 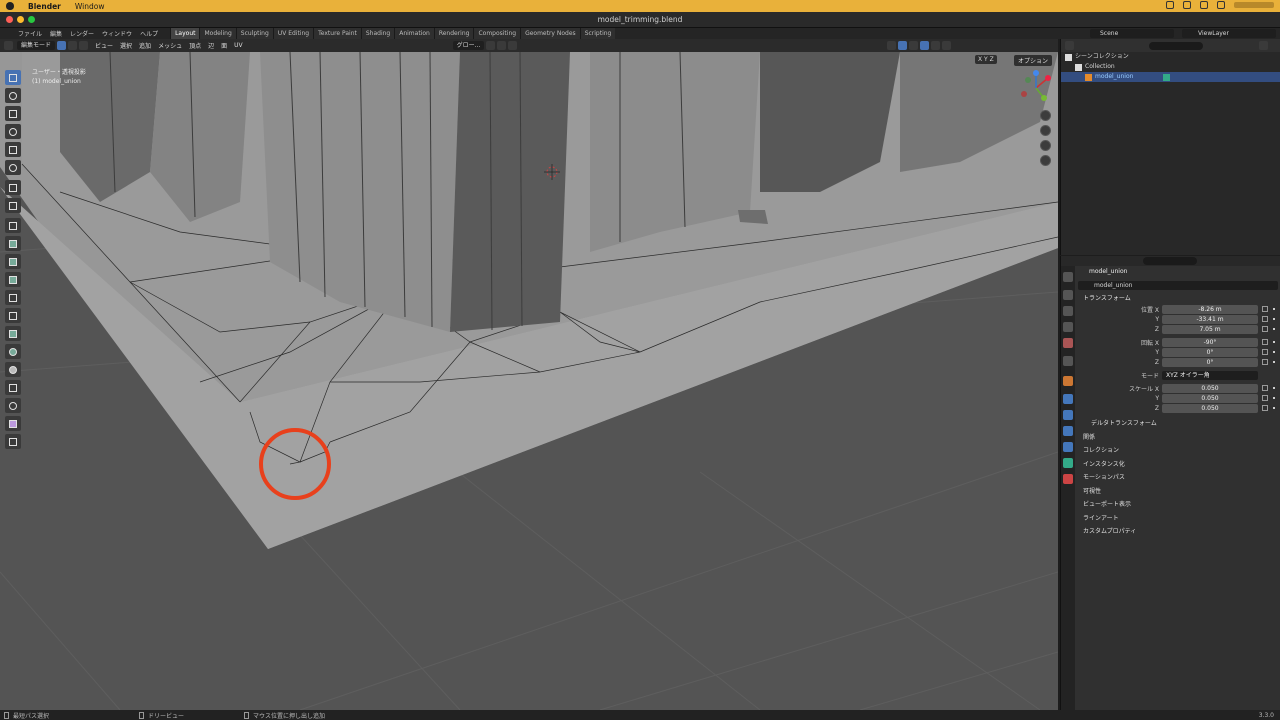 I want to click on rotate-tool-icon, so click(x=13, y=131).